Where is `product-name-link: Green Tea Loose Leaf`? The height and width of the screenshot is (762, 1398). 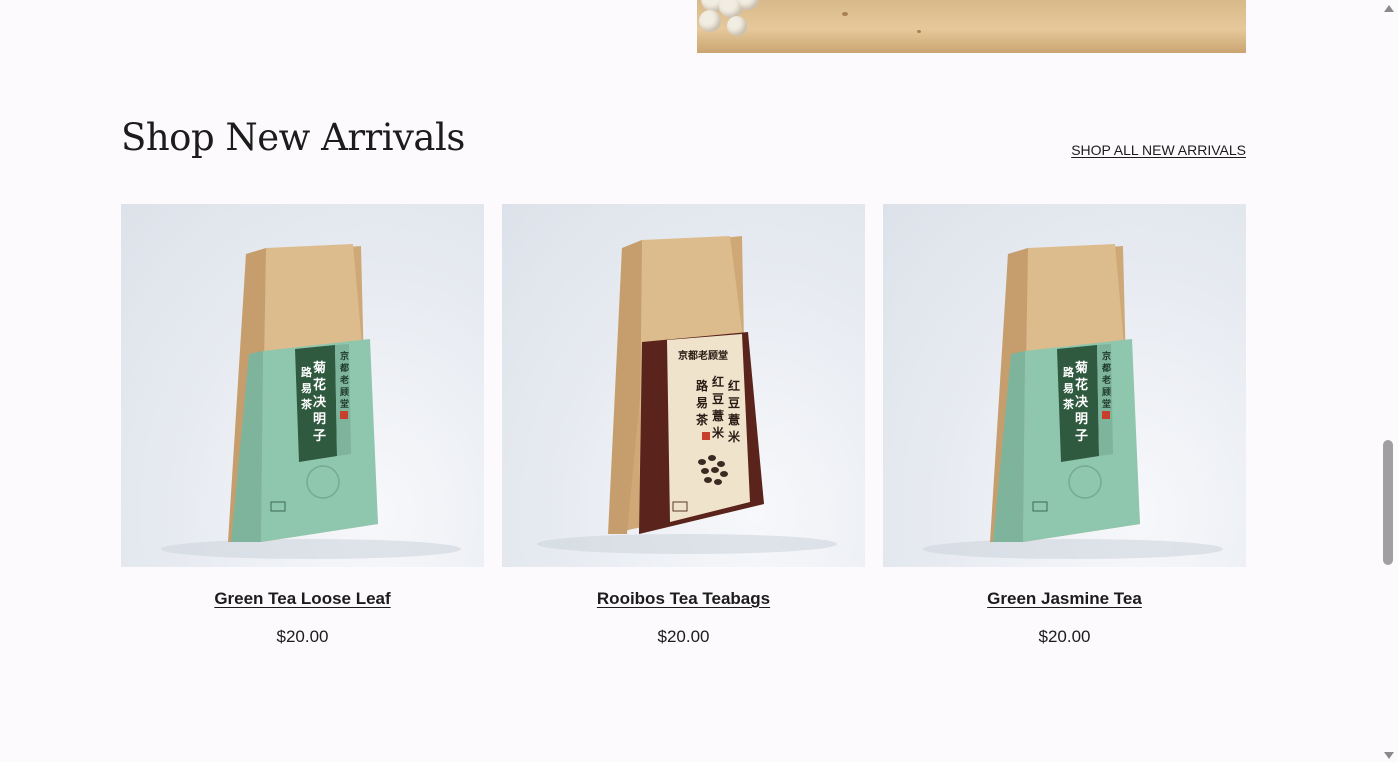
product-name-link: Green Tea Loose Leaf is located at coordinates (302, 599).